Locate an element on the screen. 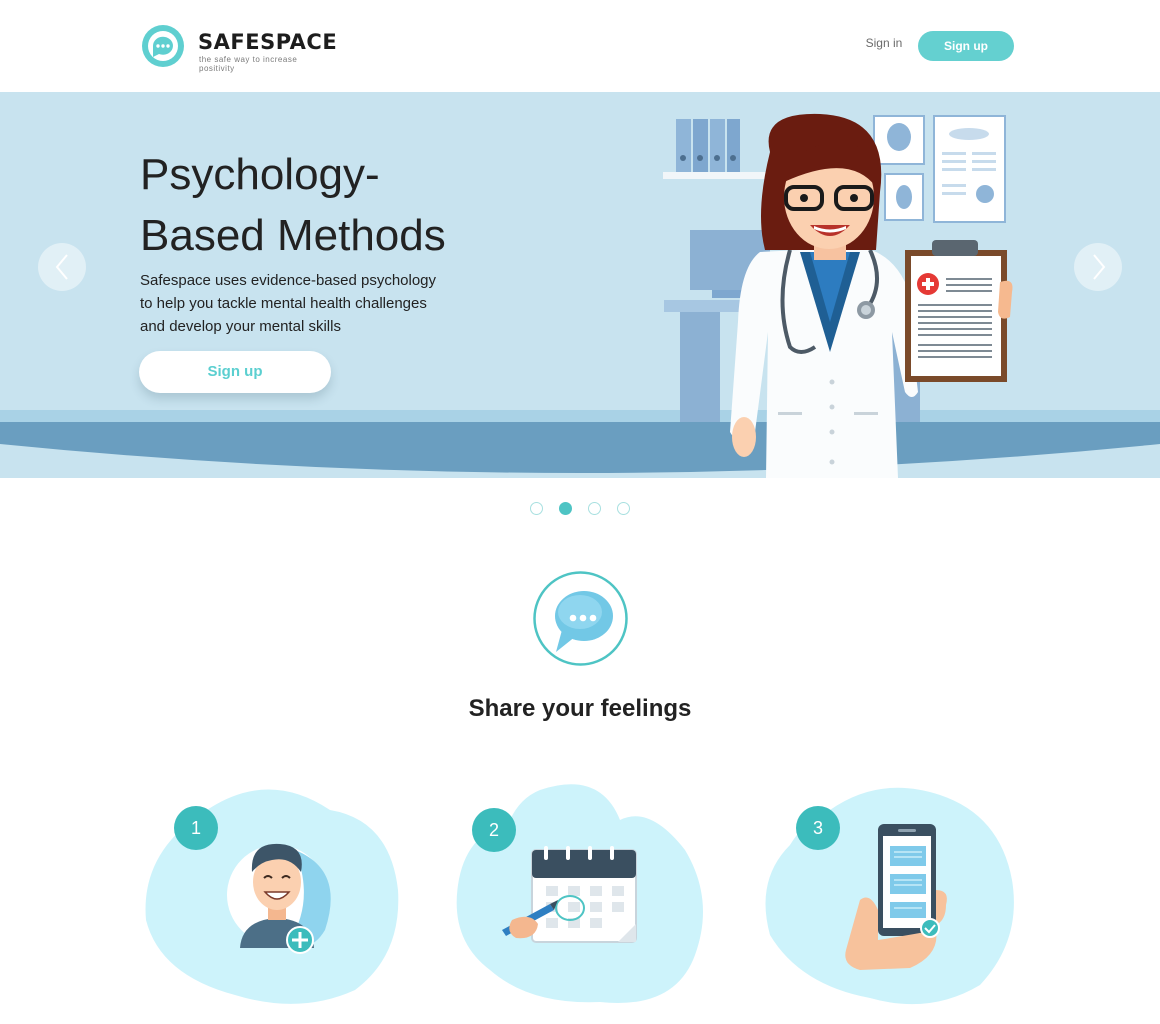  chevron-right-icon is located at coordinates (1099, 267).